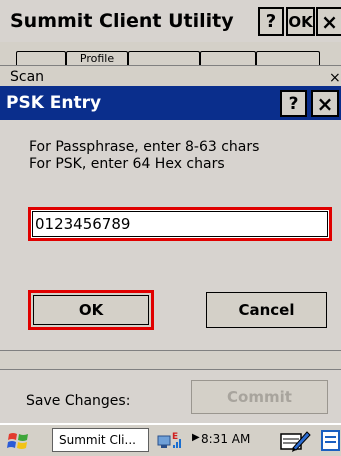  Describe the element at coordinates (225, 439) in the screenshot. I see `clock: 8:31 AM` at that location.